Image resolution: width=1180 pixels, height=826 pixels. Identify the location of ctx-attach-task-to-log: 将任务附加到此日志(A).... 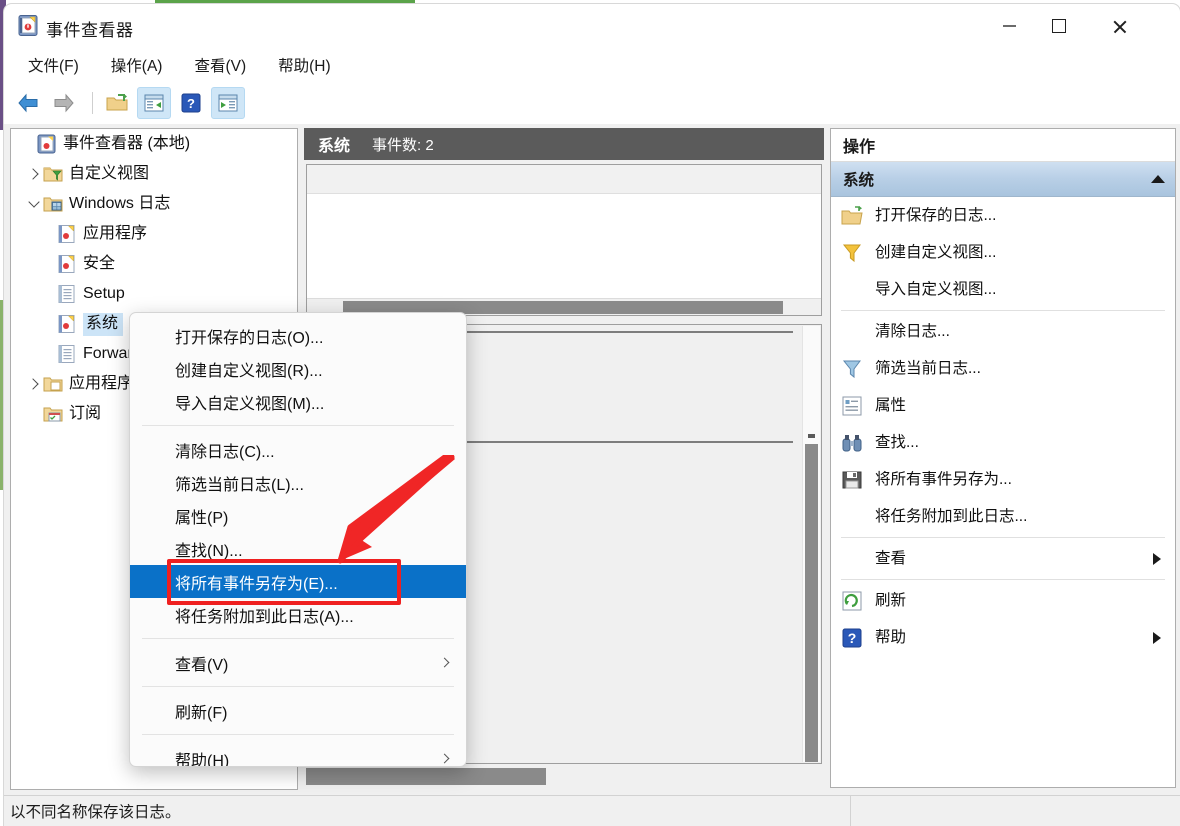
(298, 614).